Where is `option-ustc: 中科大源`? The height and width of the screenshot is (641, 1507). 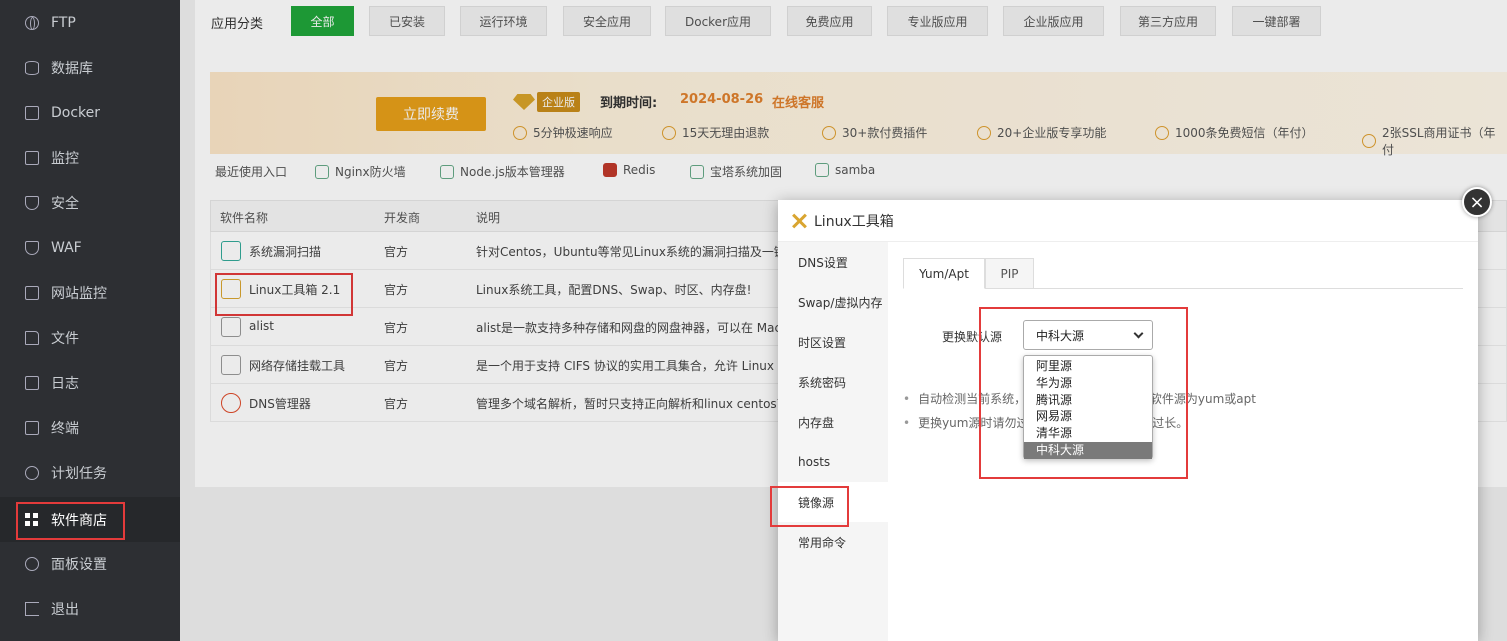 option-ustc: 中科大源 is located at coordinates (1088, 450).